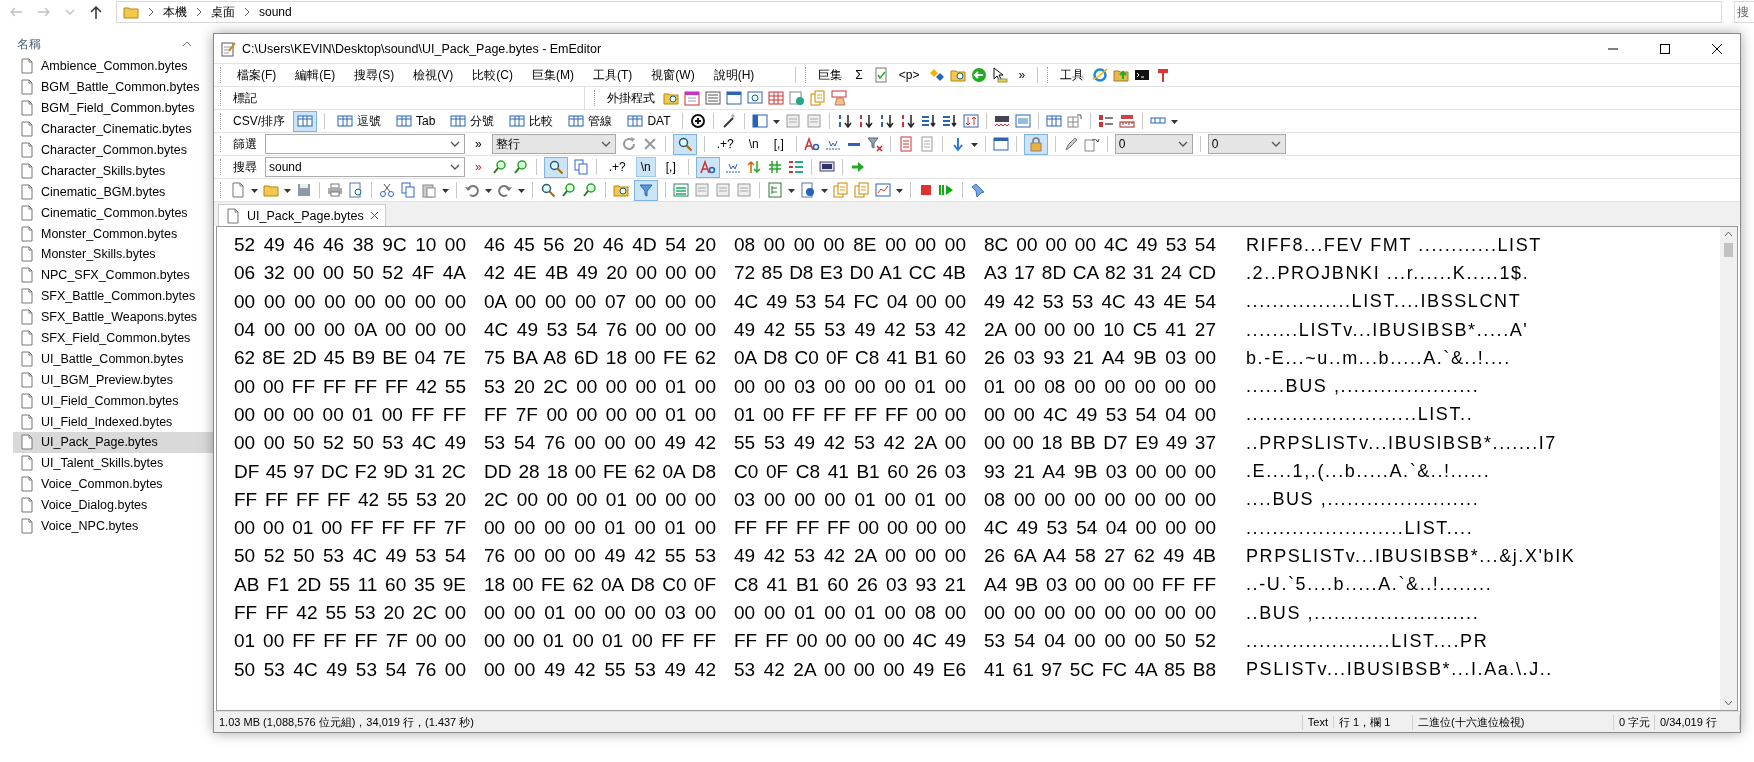  Describe the element at coordinates (874, 144) in the screenshot. I see `clear-filter-icon` at that location.